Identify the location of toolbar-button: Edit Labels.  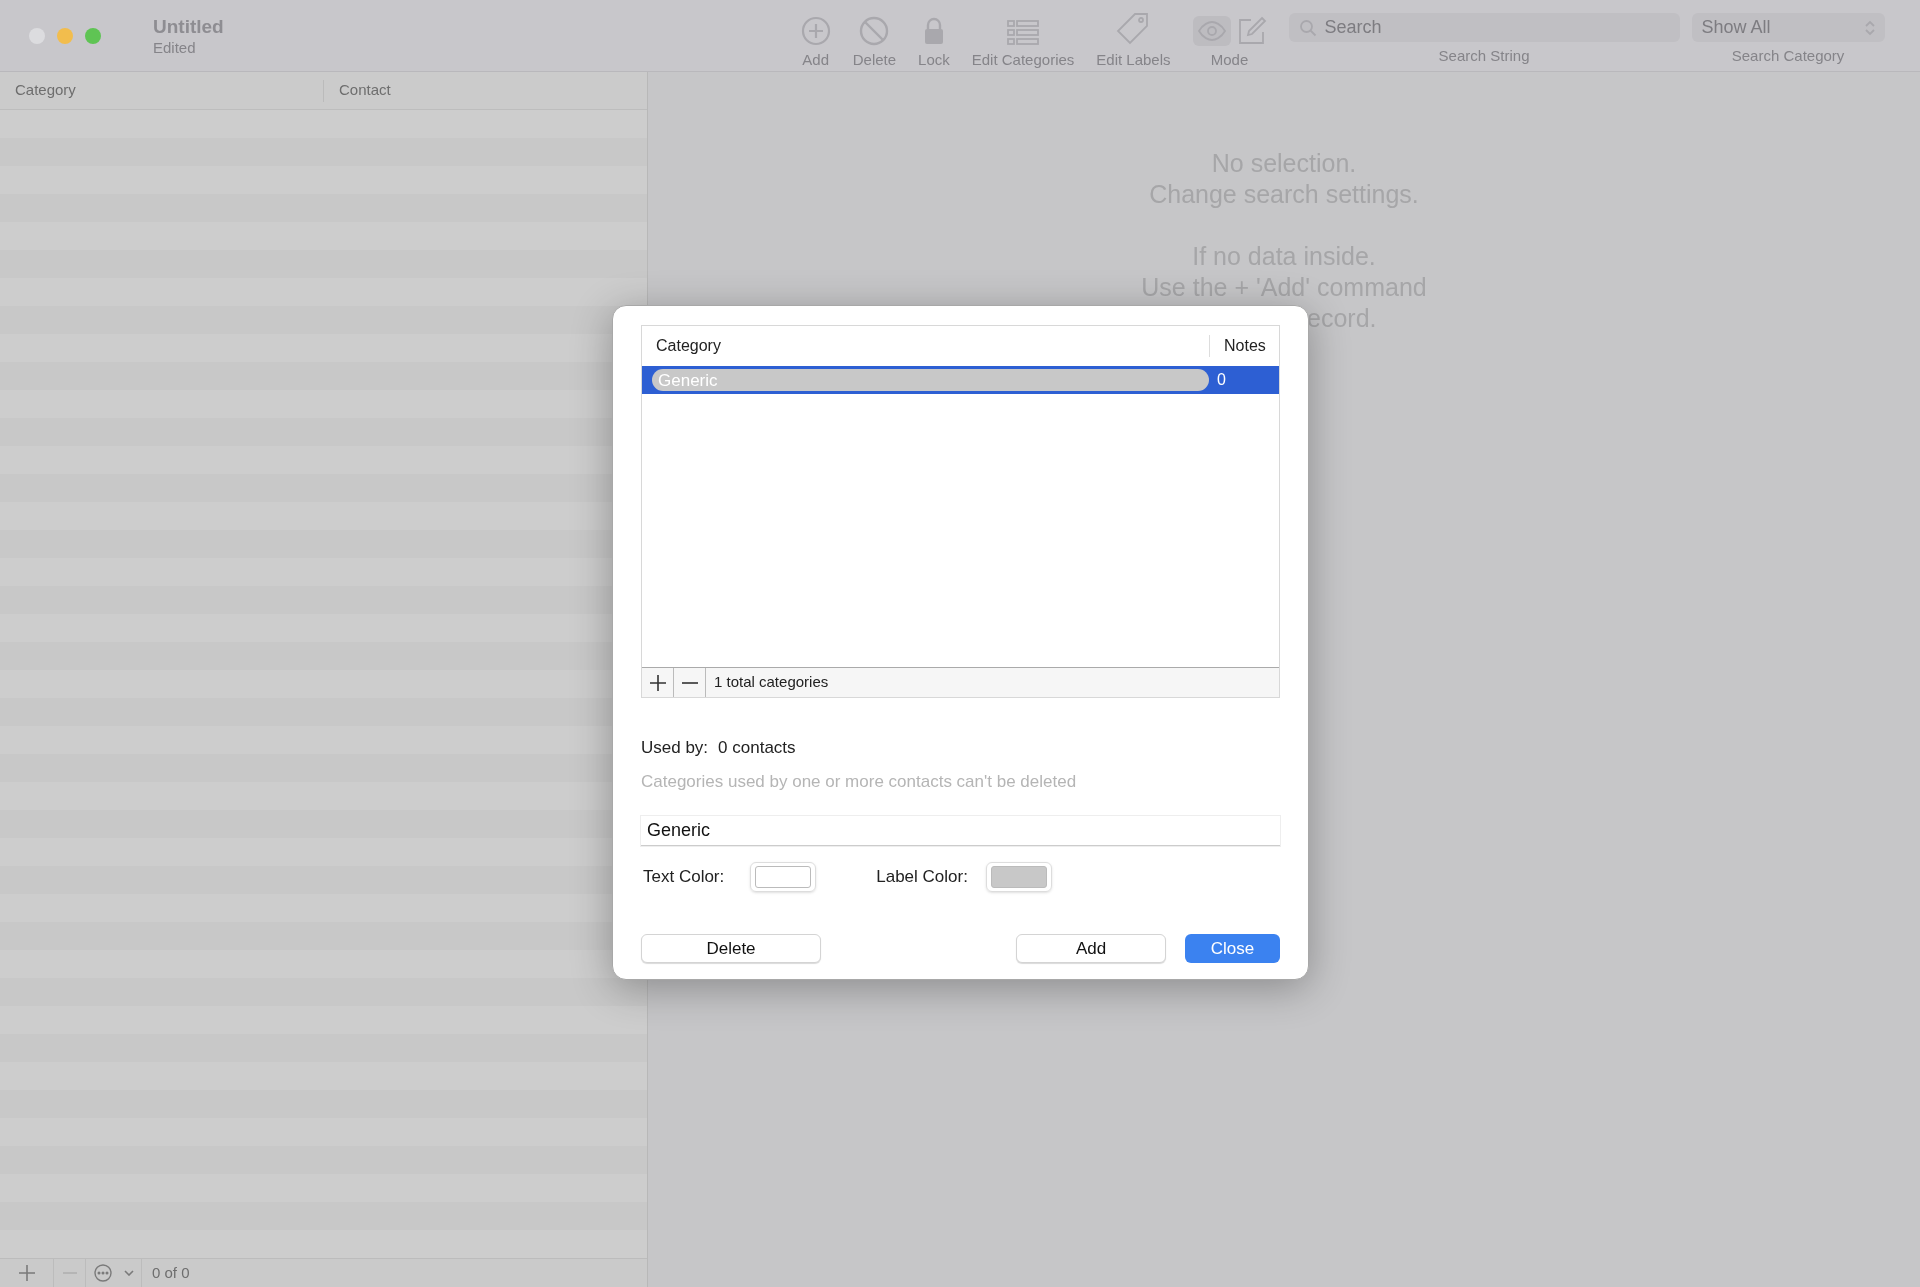
(1133, 40).